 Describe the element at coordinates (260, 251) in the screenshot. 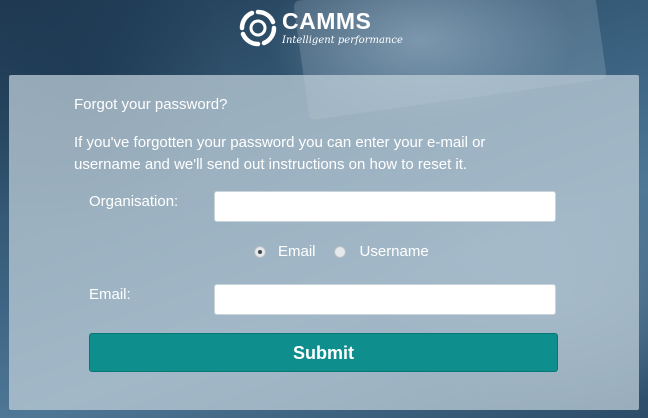

I see `email-radio` at that location.